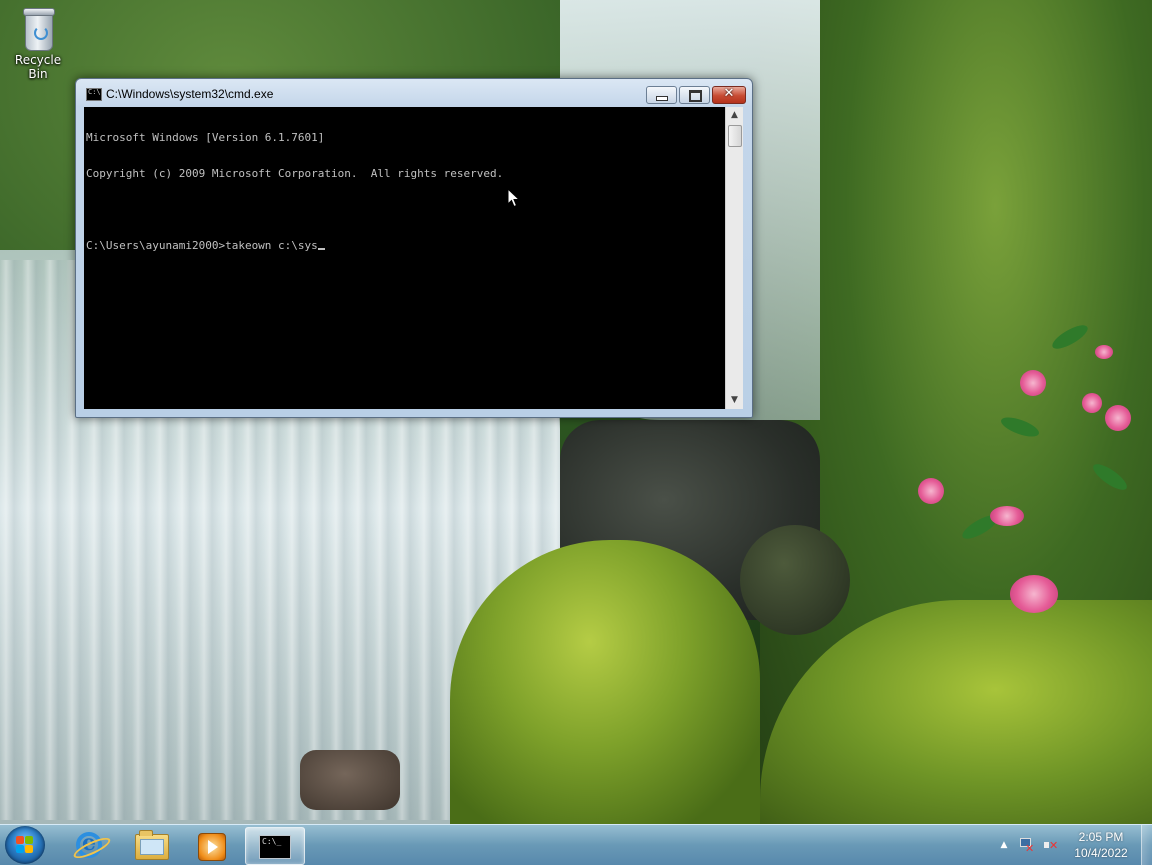 This screenshot has width=1152, height=865. Describe the element at coordinates (734, 400) in the screenshot. I see `scroll-down-arrow-icon: ▼` at that location.